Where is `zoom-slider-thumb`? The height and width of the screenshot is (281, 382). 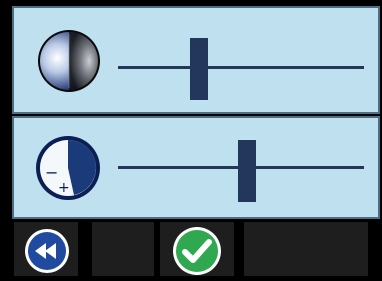 zoom-slider-thumb is located at coordinates (247, 171).